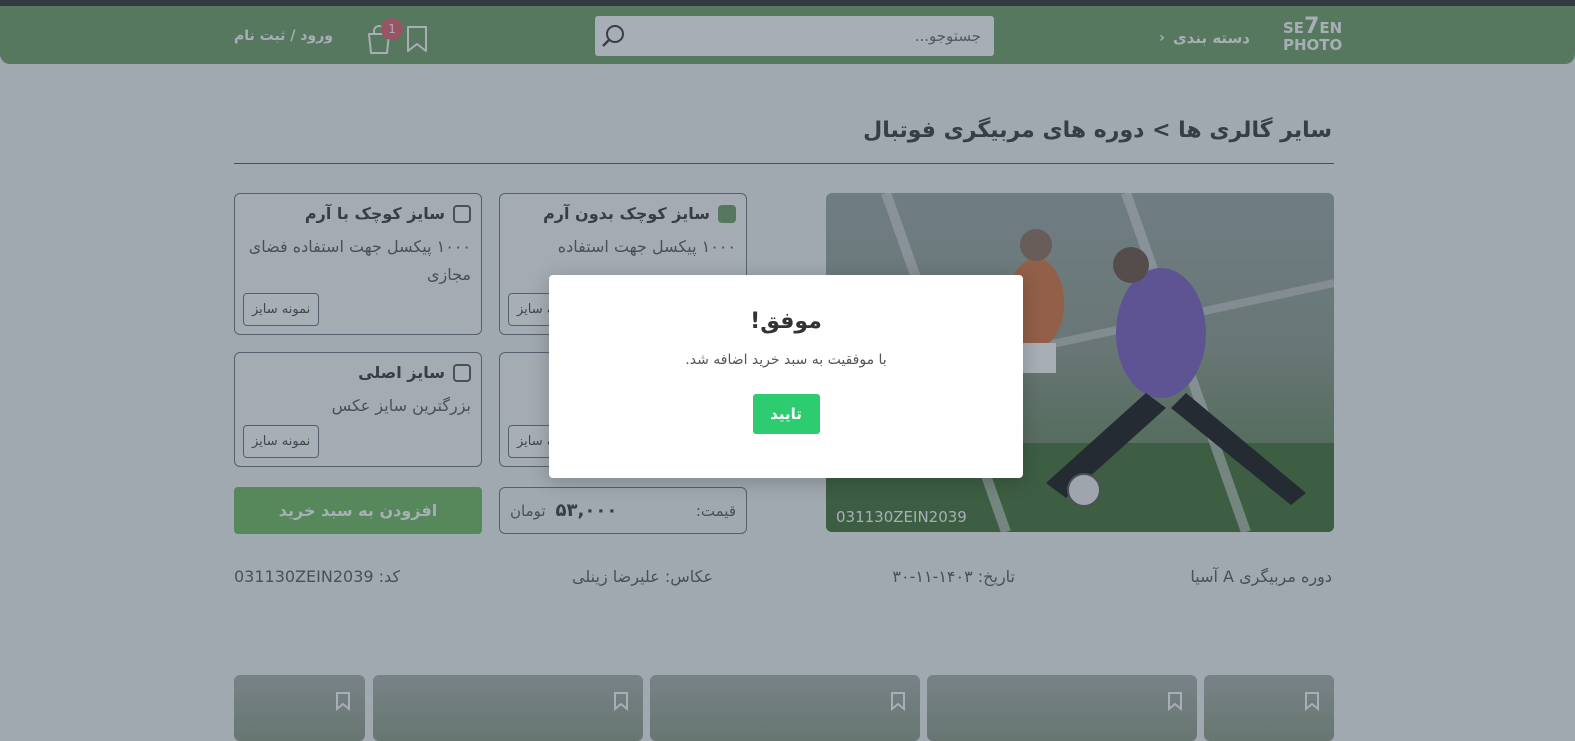  Describe the element at coordinates (786, 321) in the screenshot. I see `modal-title: موفق!` at that location.